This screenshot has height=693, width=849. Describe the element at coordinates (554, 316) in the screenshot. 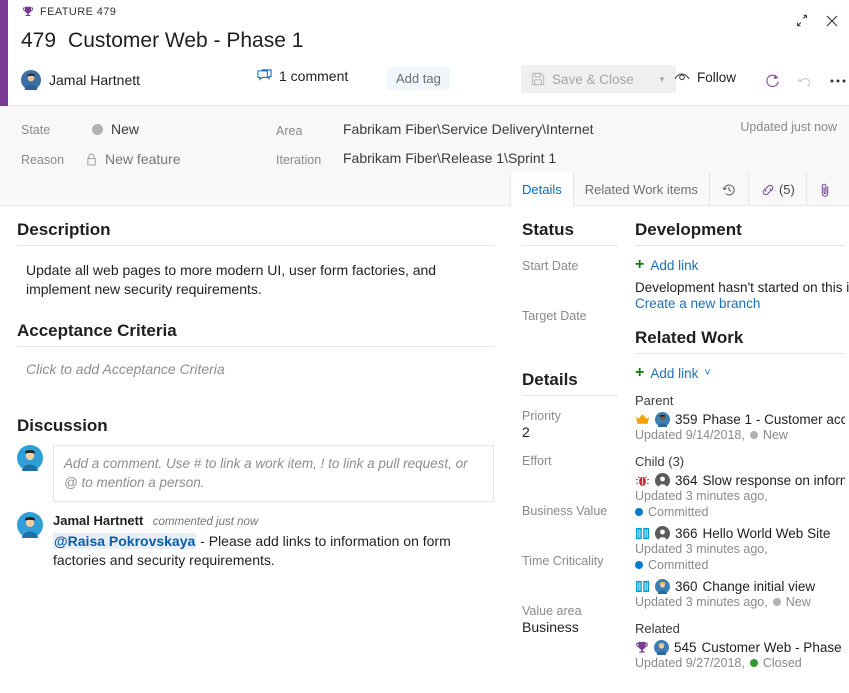

I see `target-date-label: Target Date` at that location.